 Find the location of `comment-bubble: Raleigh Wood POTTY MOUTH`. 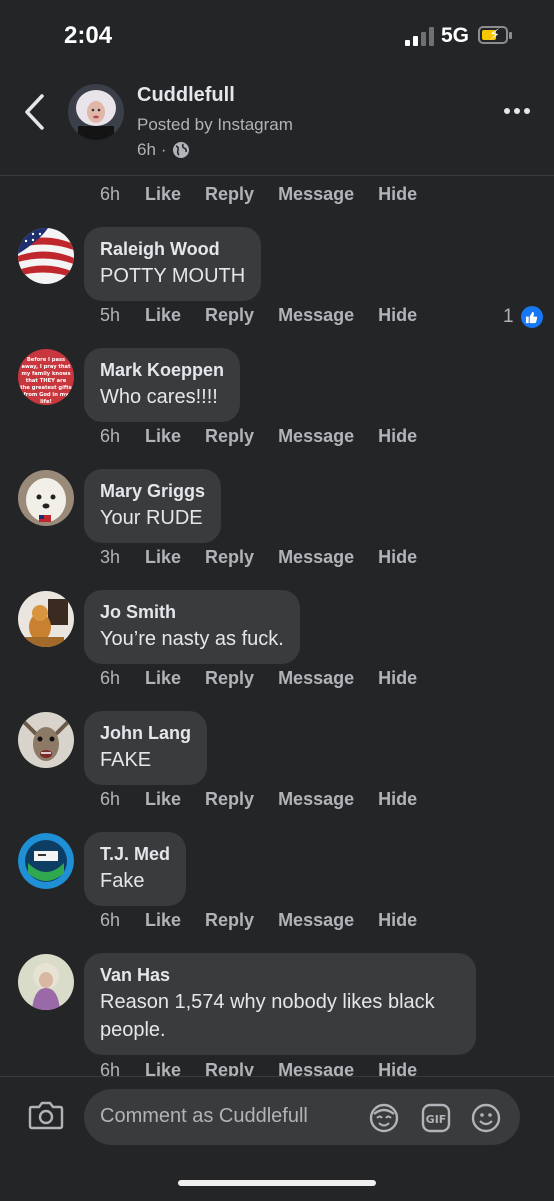

comment-bubble: Raleigh Wood POTTY MOUTH is located at coordinates (173, 264).